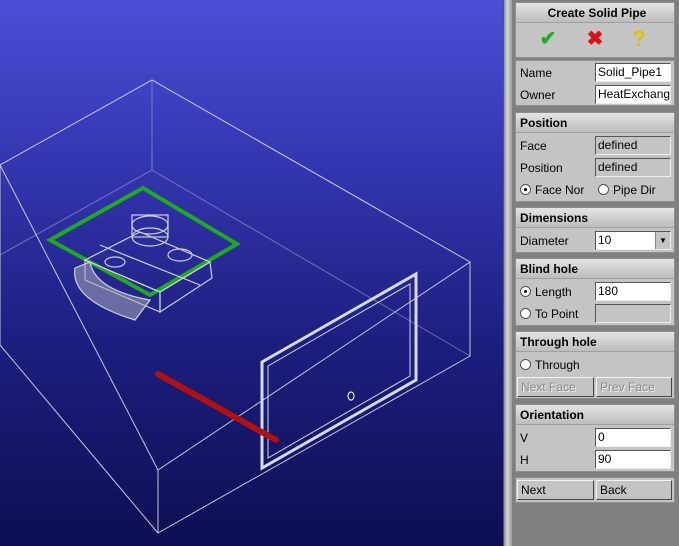 This screenshot has height=546, width=679. What do you see at coordinates (524, 460) in the screenshot?
I see `h-label: H` at bounding box center [524, 460].